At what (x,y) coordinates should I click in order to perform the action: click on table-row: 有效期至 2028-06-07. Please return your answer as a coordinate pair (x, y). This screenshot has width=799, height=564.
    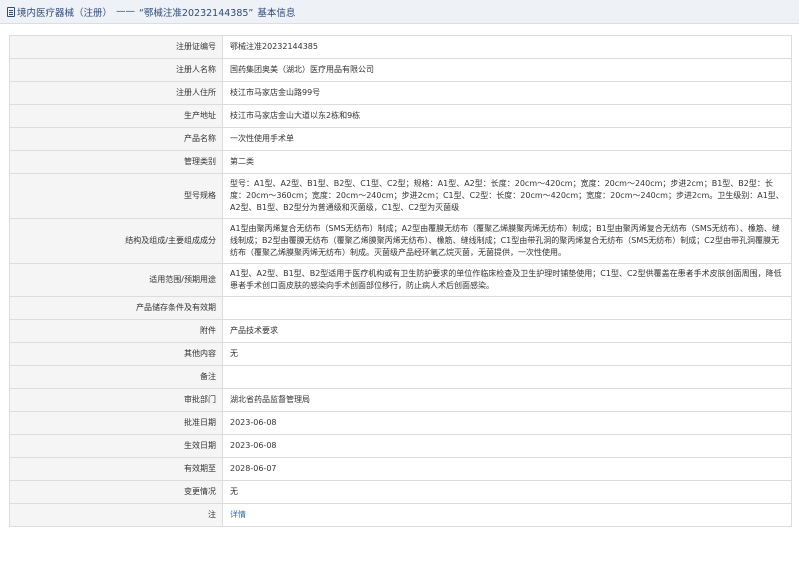
    Looking at the image, I should click on (400, 469).